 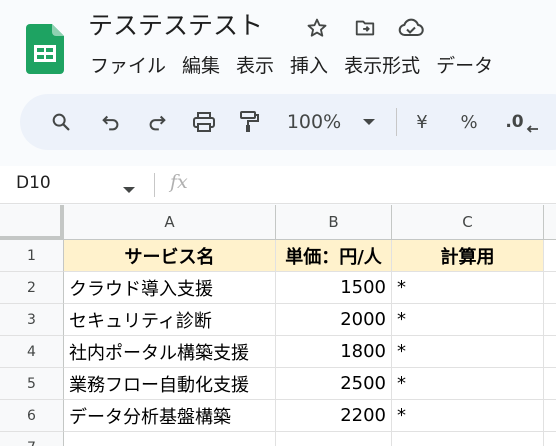 What do you see at coordinates (154, 185) in the screenshot?
I see `formula-bar-divider` at bounding box center [154, 185].